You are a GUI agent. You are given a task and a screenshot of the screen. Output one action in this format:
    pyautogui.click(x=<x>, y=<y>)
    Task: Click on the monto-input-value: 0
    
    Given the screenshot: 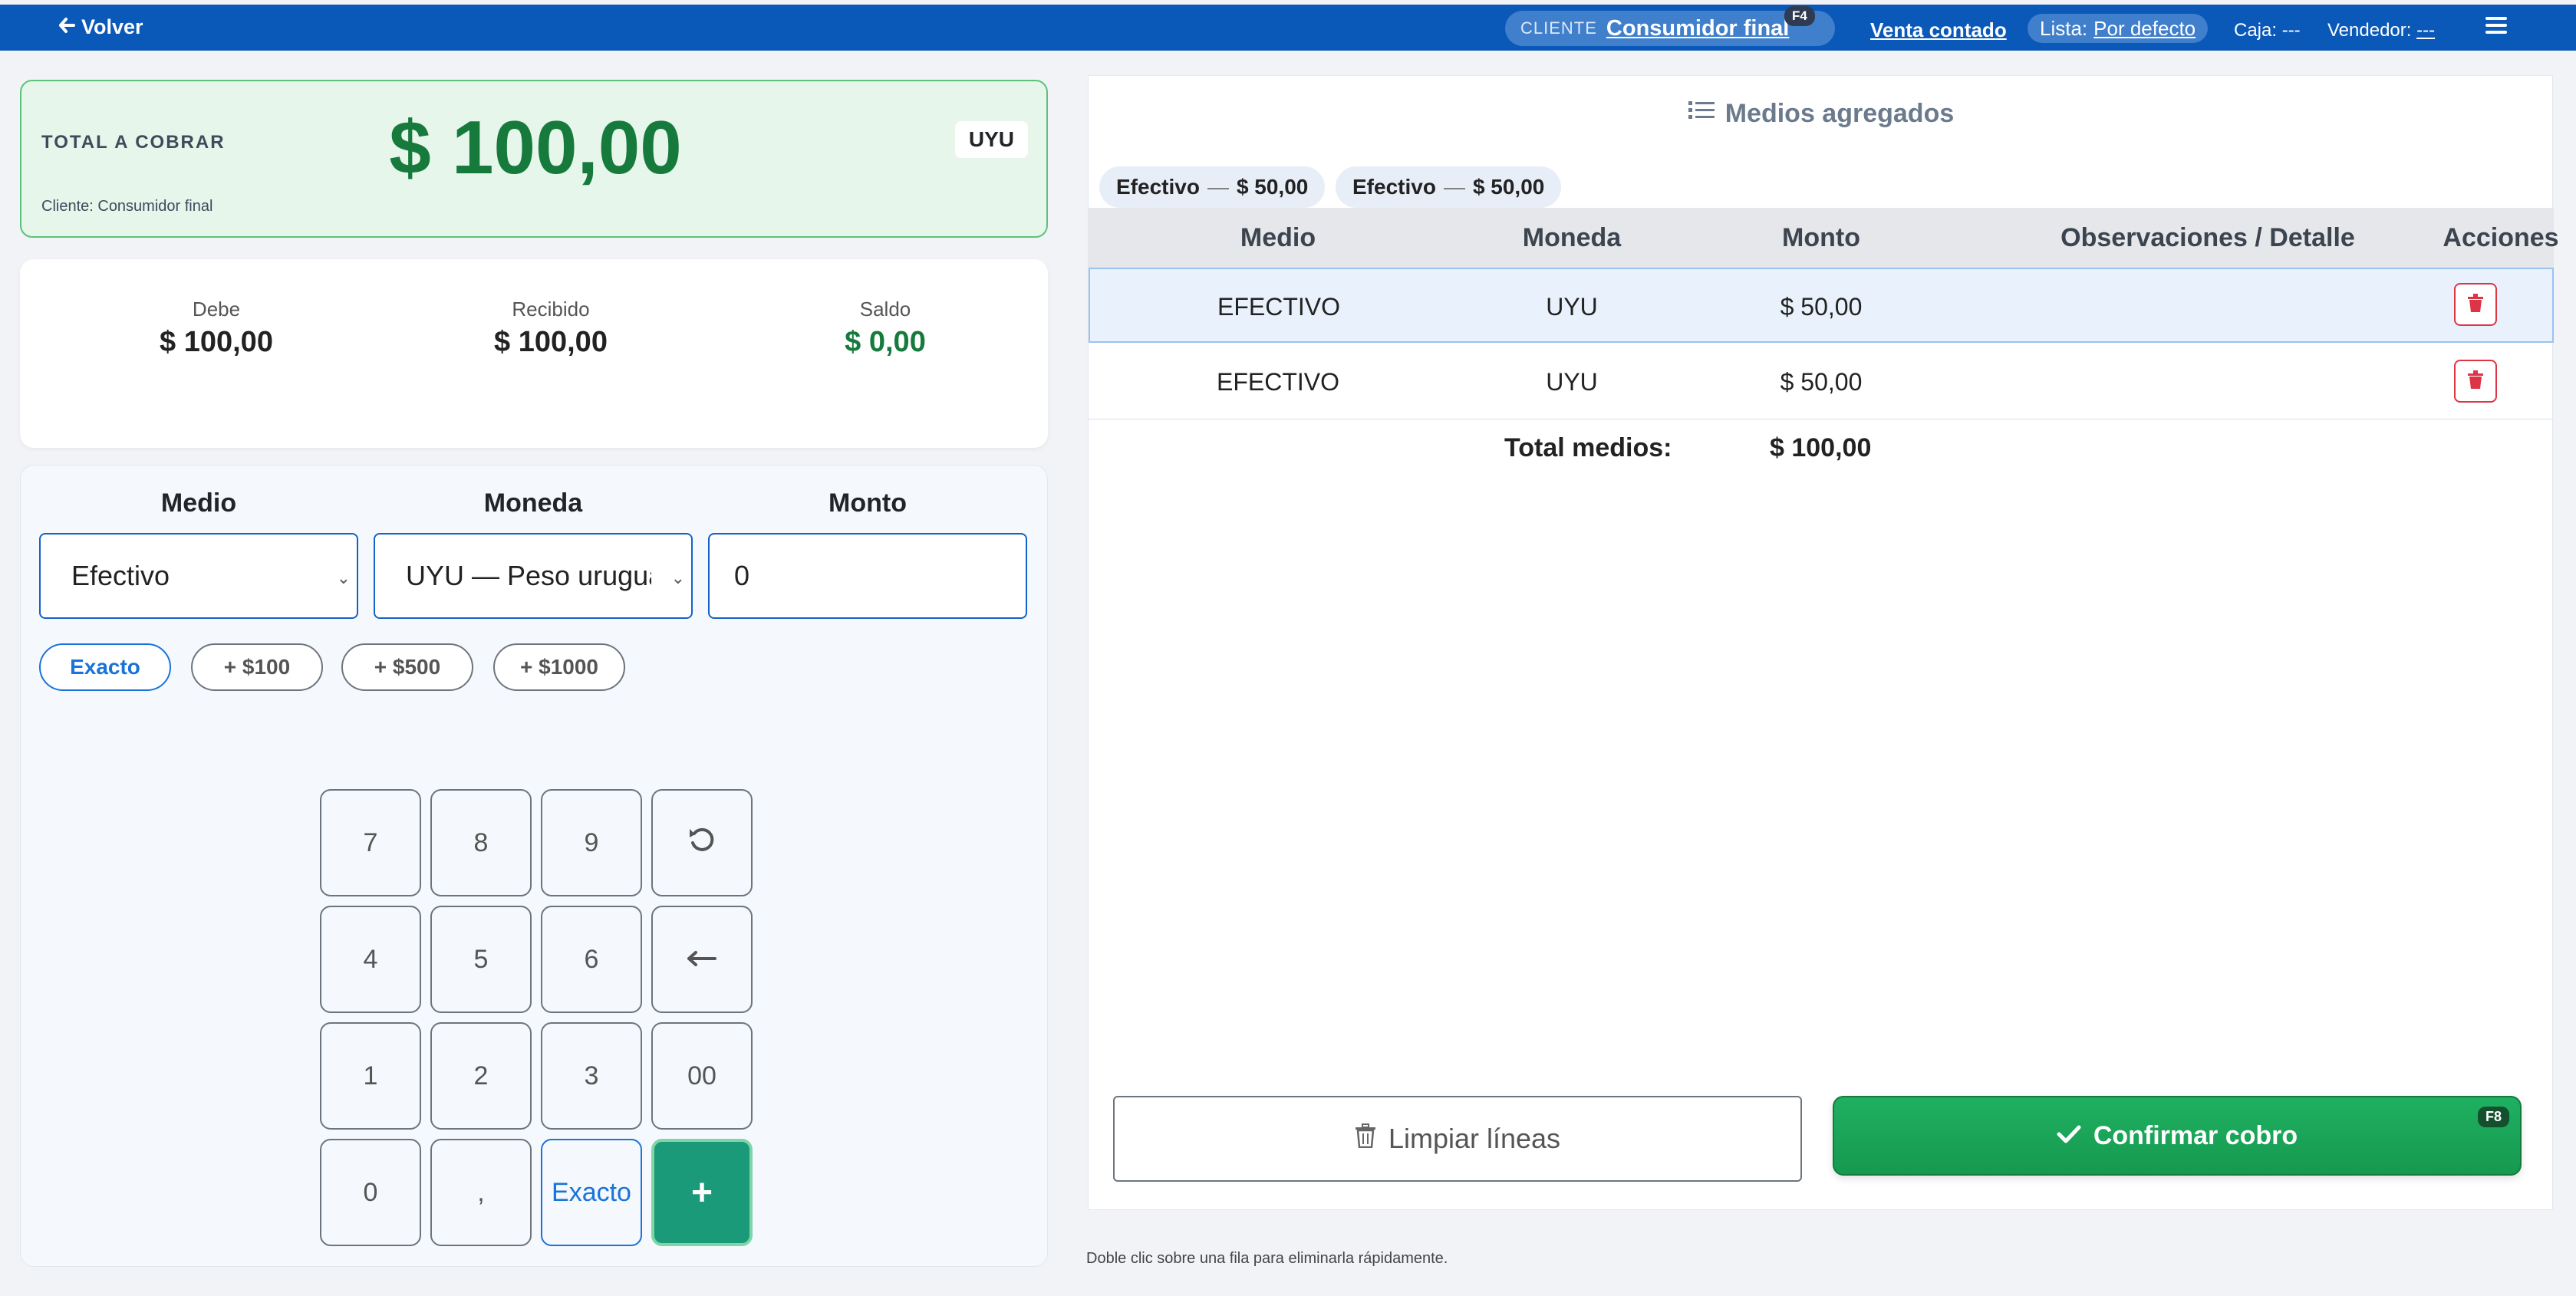 What is the action you would take?
    pyautogui.click(x=742, y=575)
    